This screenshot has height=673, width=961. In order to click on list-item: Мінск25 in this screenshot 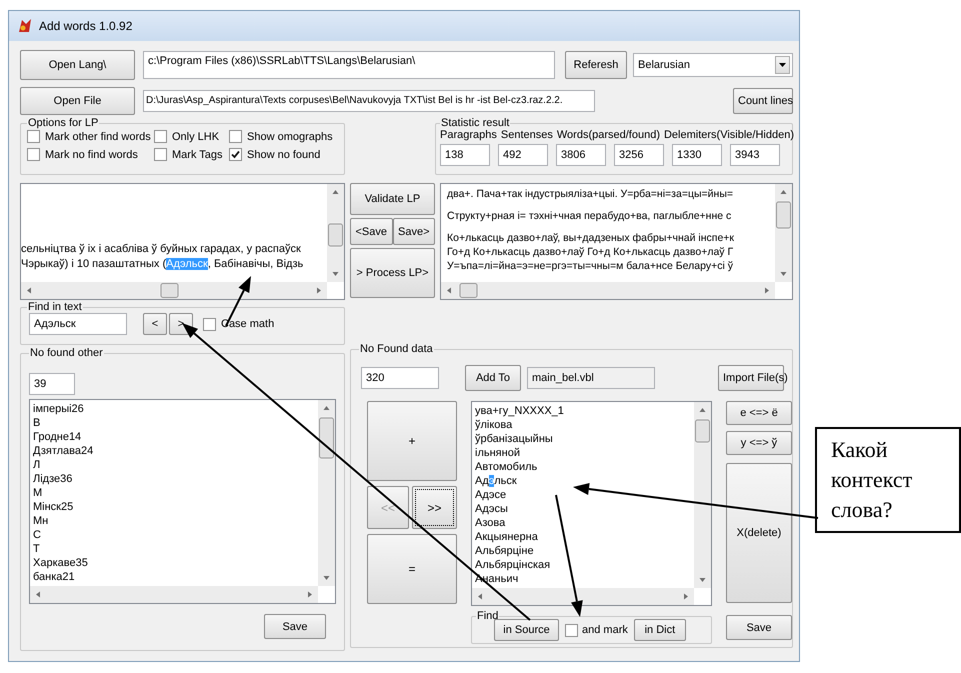, I will do `click(174, 507)`.